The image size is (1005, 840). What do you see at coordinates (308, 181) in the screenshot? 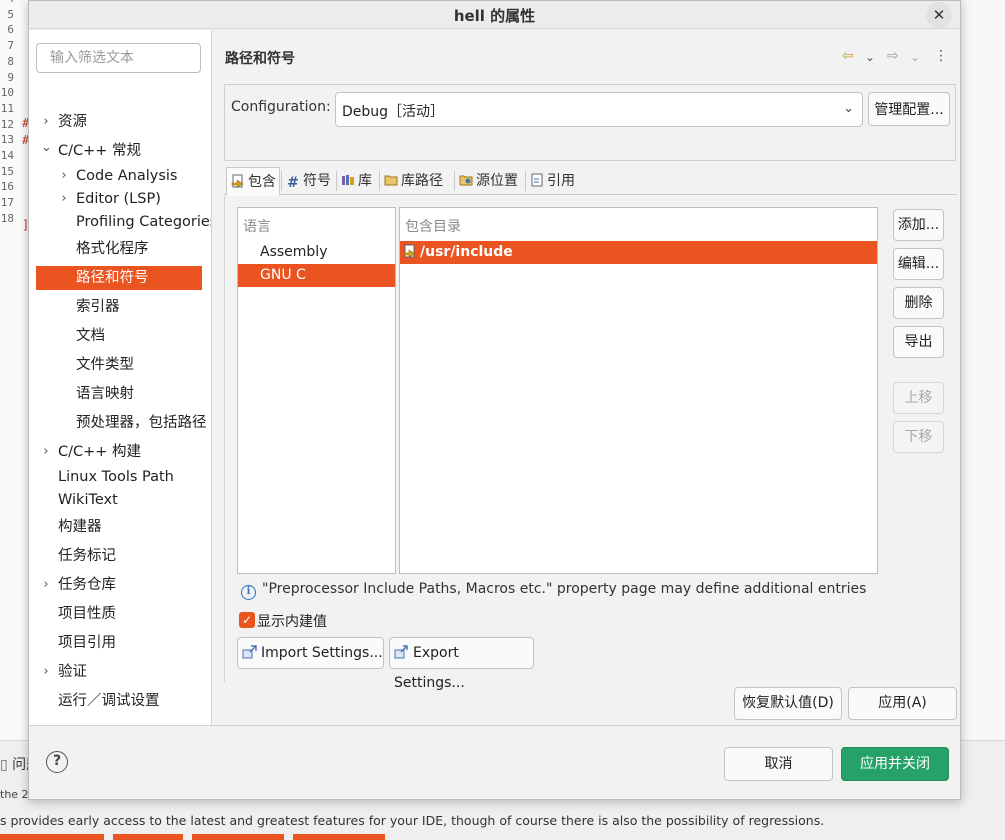
I see `tab-2: # 符号` at bounding box center [308, 181].